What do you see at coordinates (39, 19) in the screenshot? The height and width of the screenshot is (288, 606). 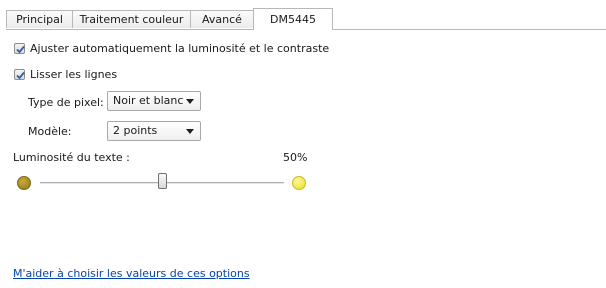 I see `tab-principal: Principal` at bounding box center [39, 19].